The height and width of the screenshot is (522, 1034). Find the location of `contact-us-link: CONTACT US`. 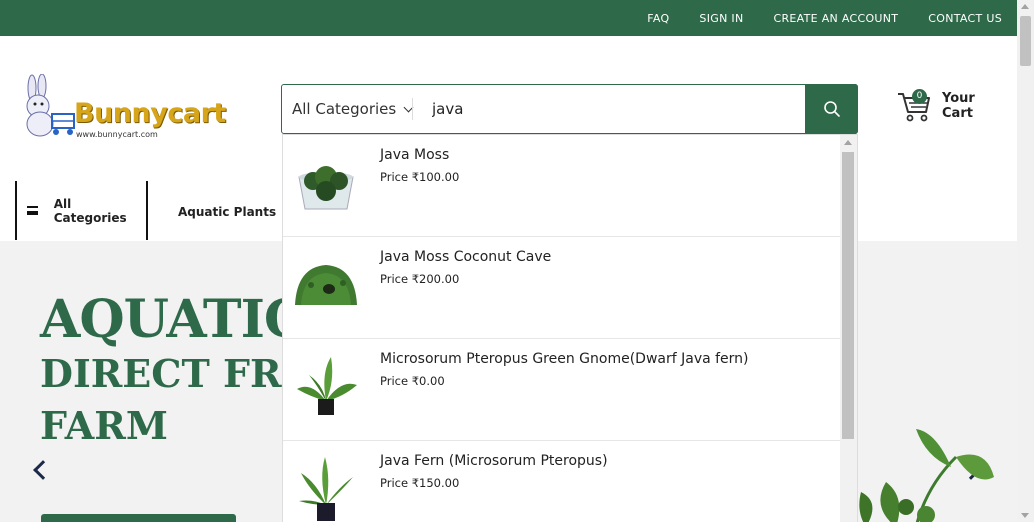

contact-us-link: CONTACT US is located at coordinates (965, 18).